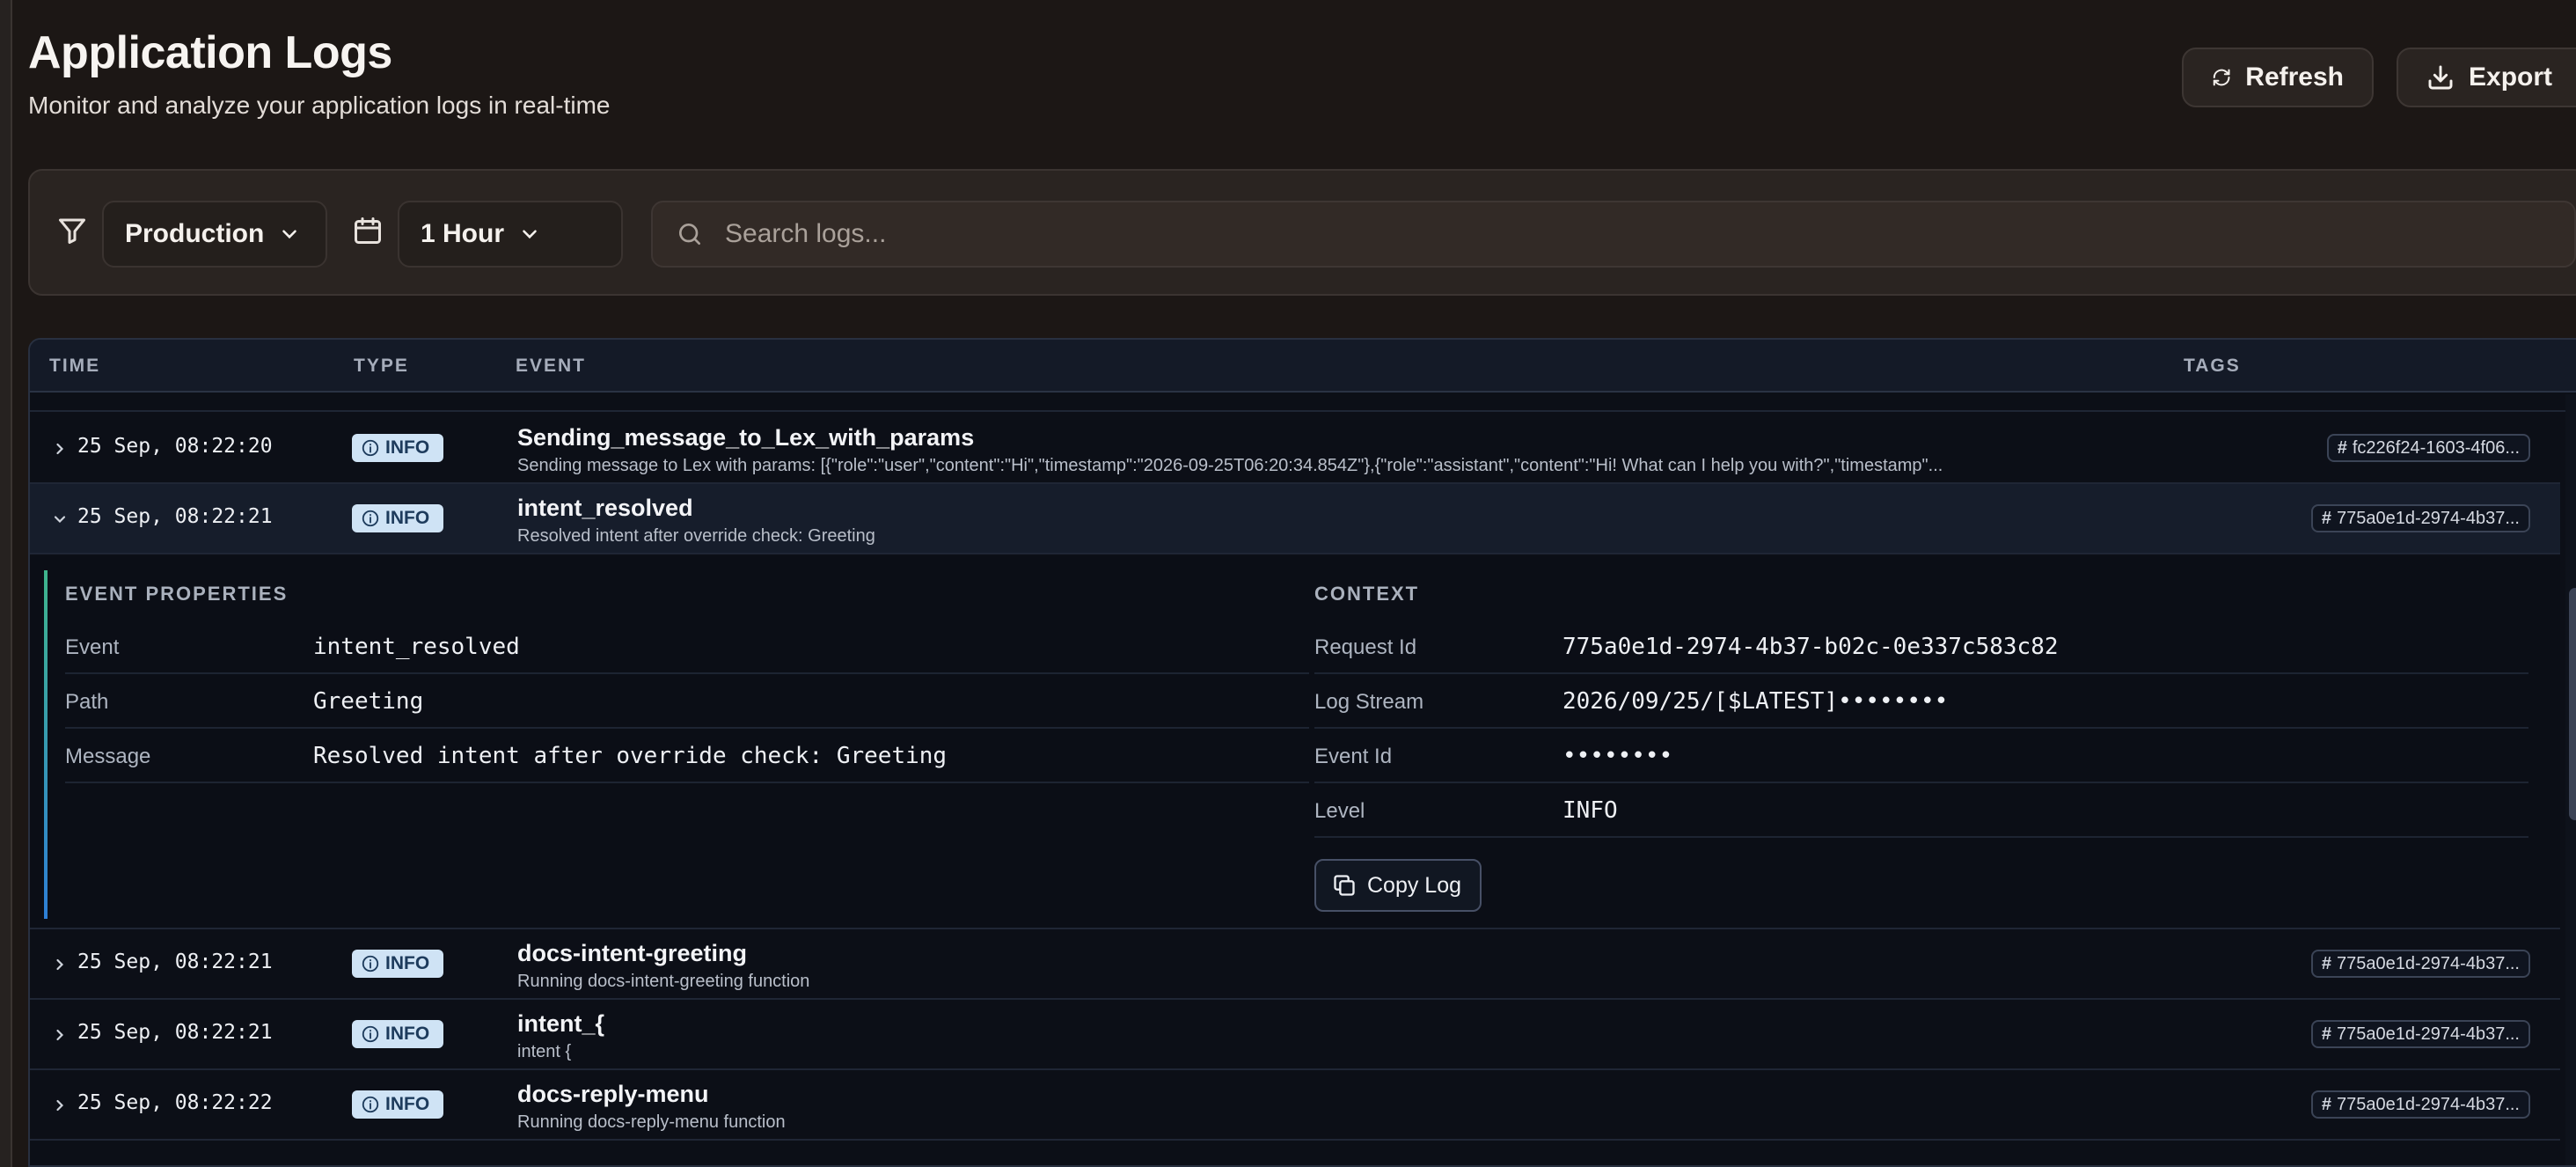 This screenshot has width=2576, height=1167. I want to click on context-value: INFO, so click(1590, 810).